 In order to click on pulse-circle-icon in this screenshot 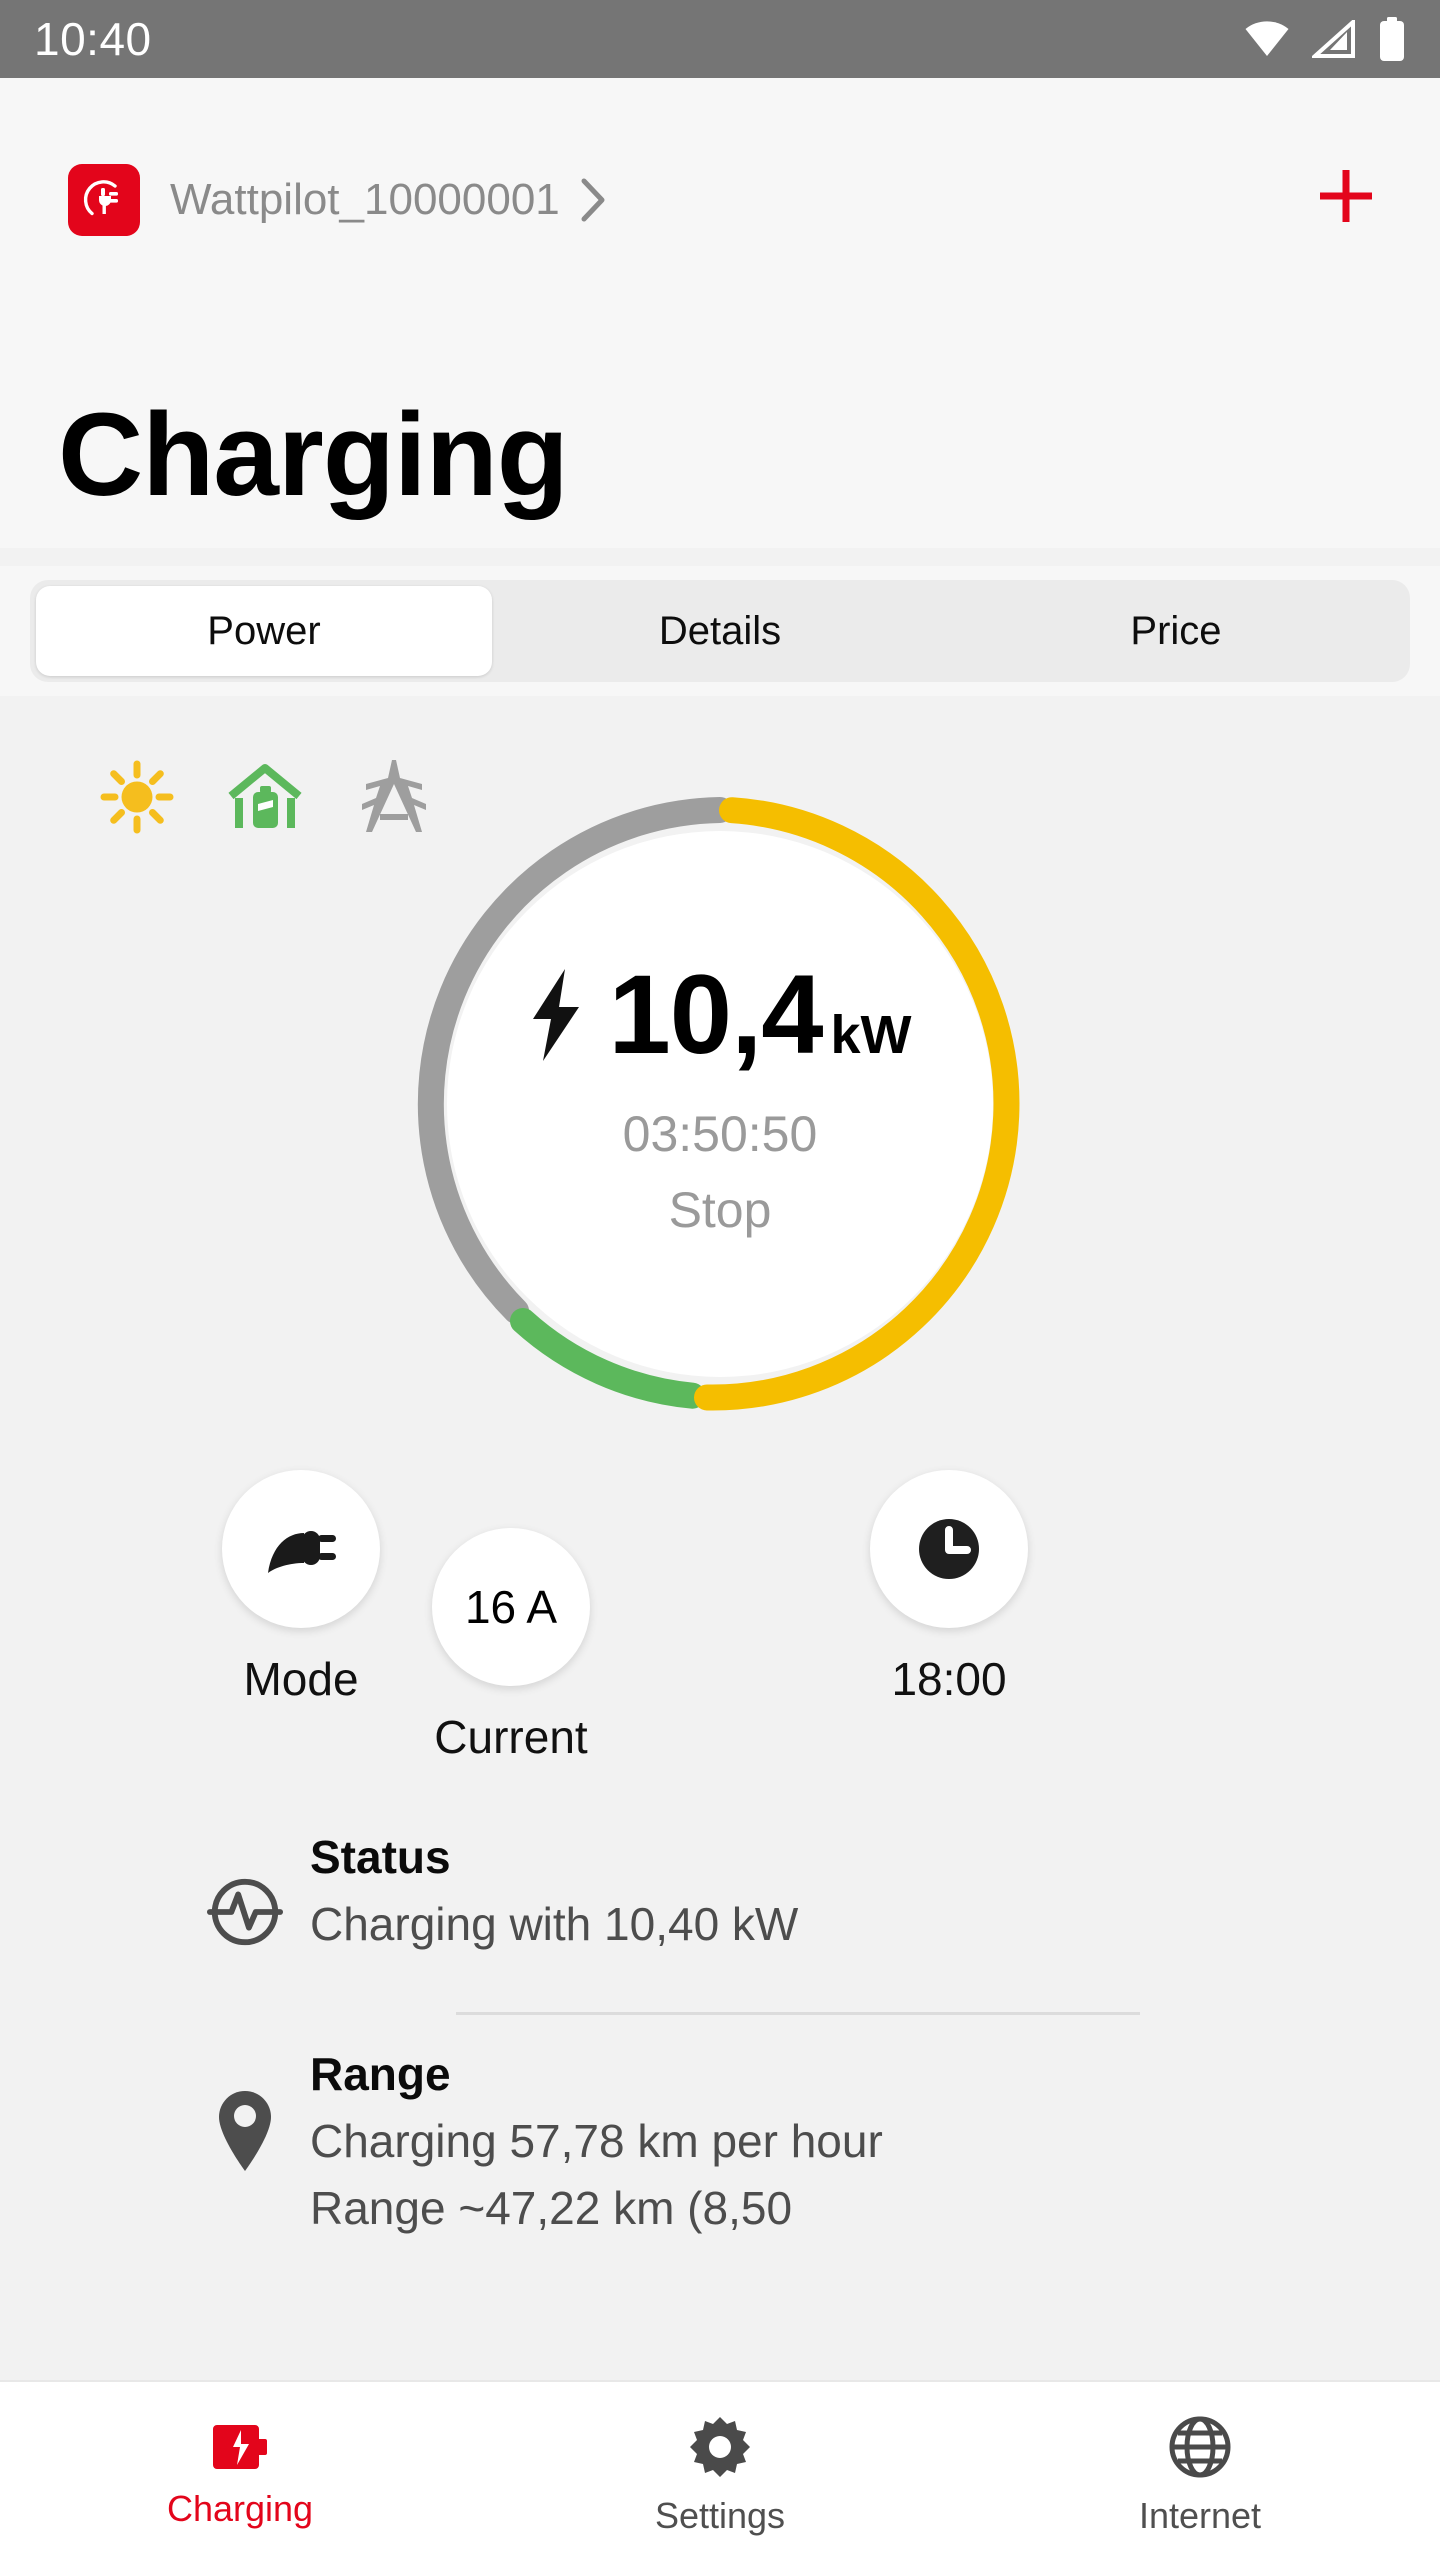, I will do `click(245, 1912)`.